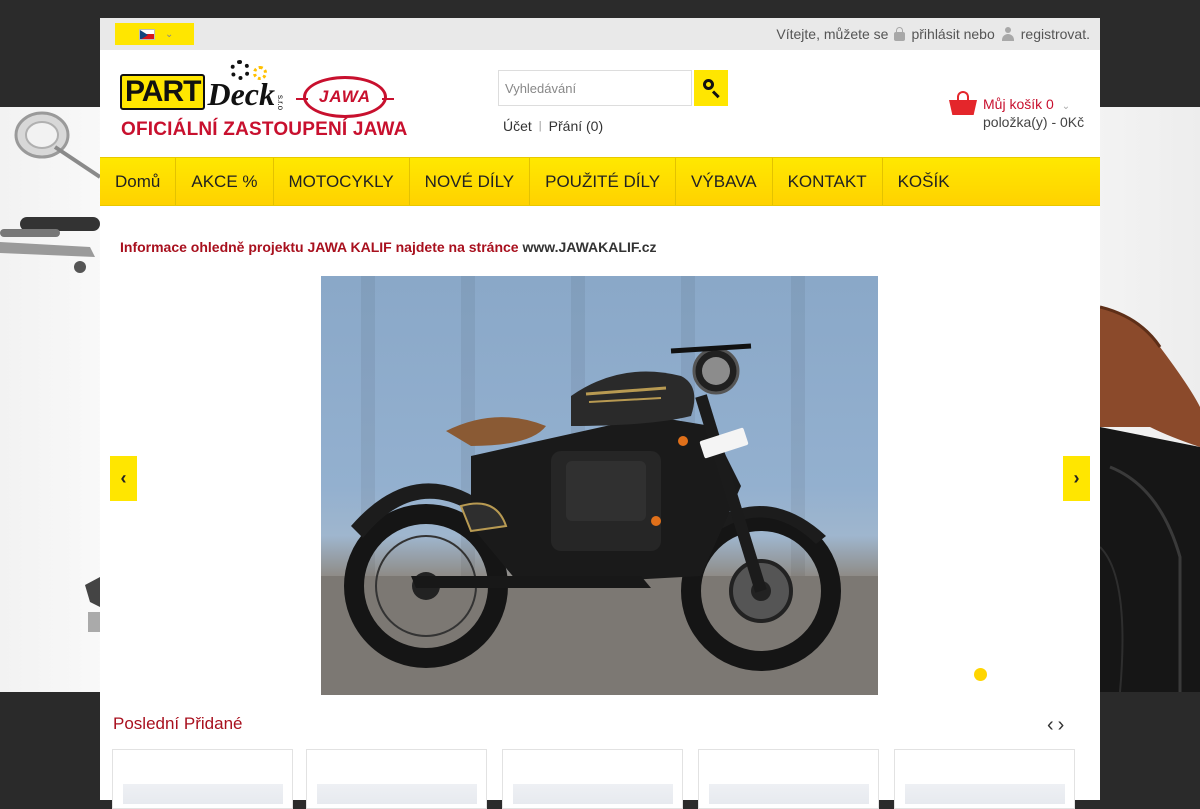 This screenshot has height=809, width=1200. What do you see at coordinates (50, 371) in the screenshot?
I see `decorative-motorcycle-parts-left` at bounding box center [50, 371].